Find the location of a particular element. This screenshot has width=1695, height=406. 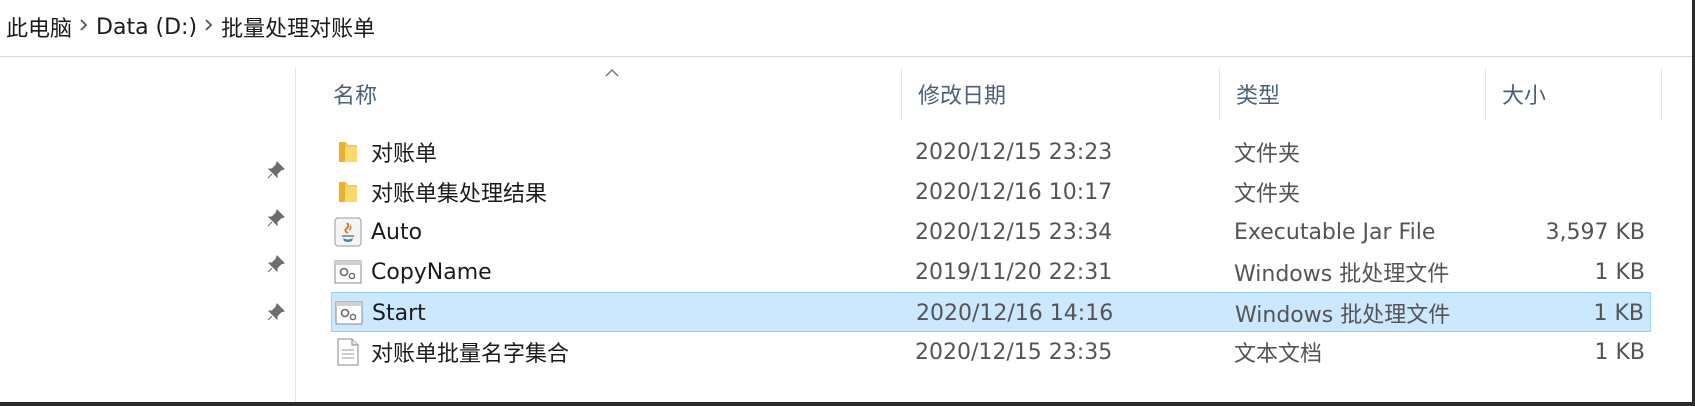

file-row-folder-statements: 对账单 2020/12/15 23:23 文件夹 is located at coordinates (991, 152).